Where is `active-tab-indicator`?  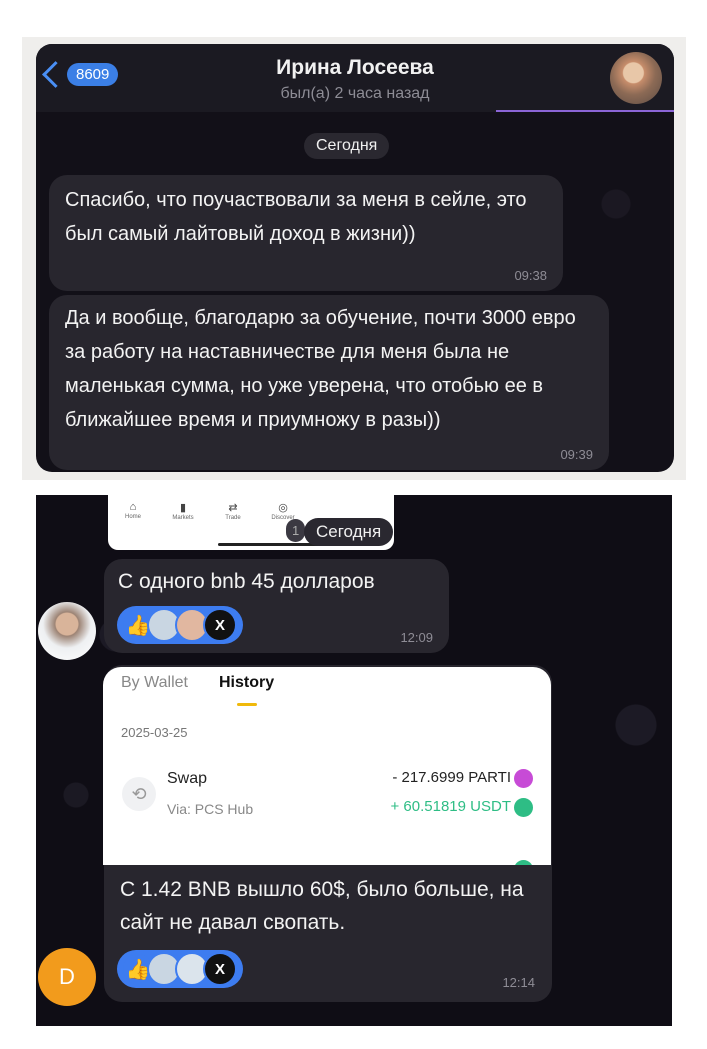
active-tab-indicator is located at coordinates (247, 704).